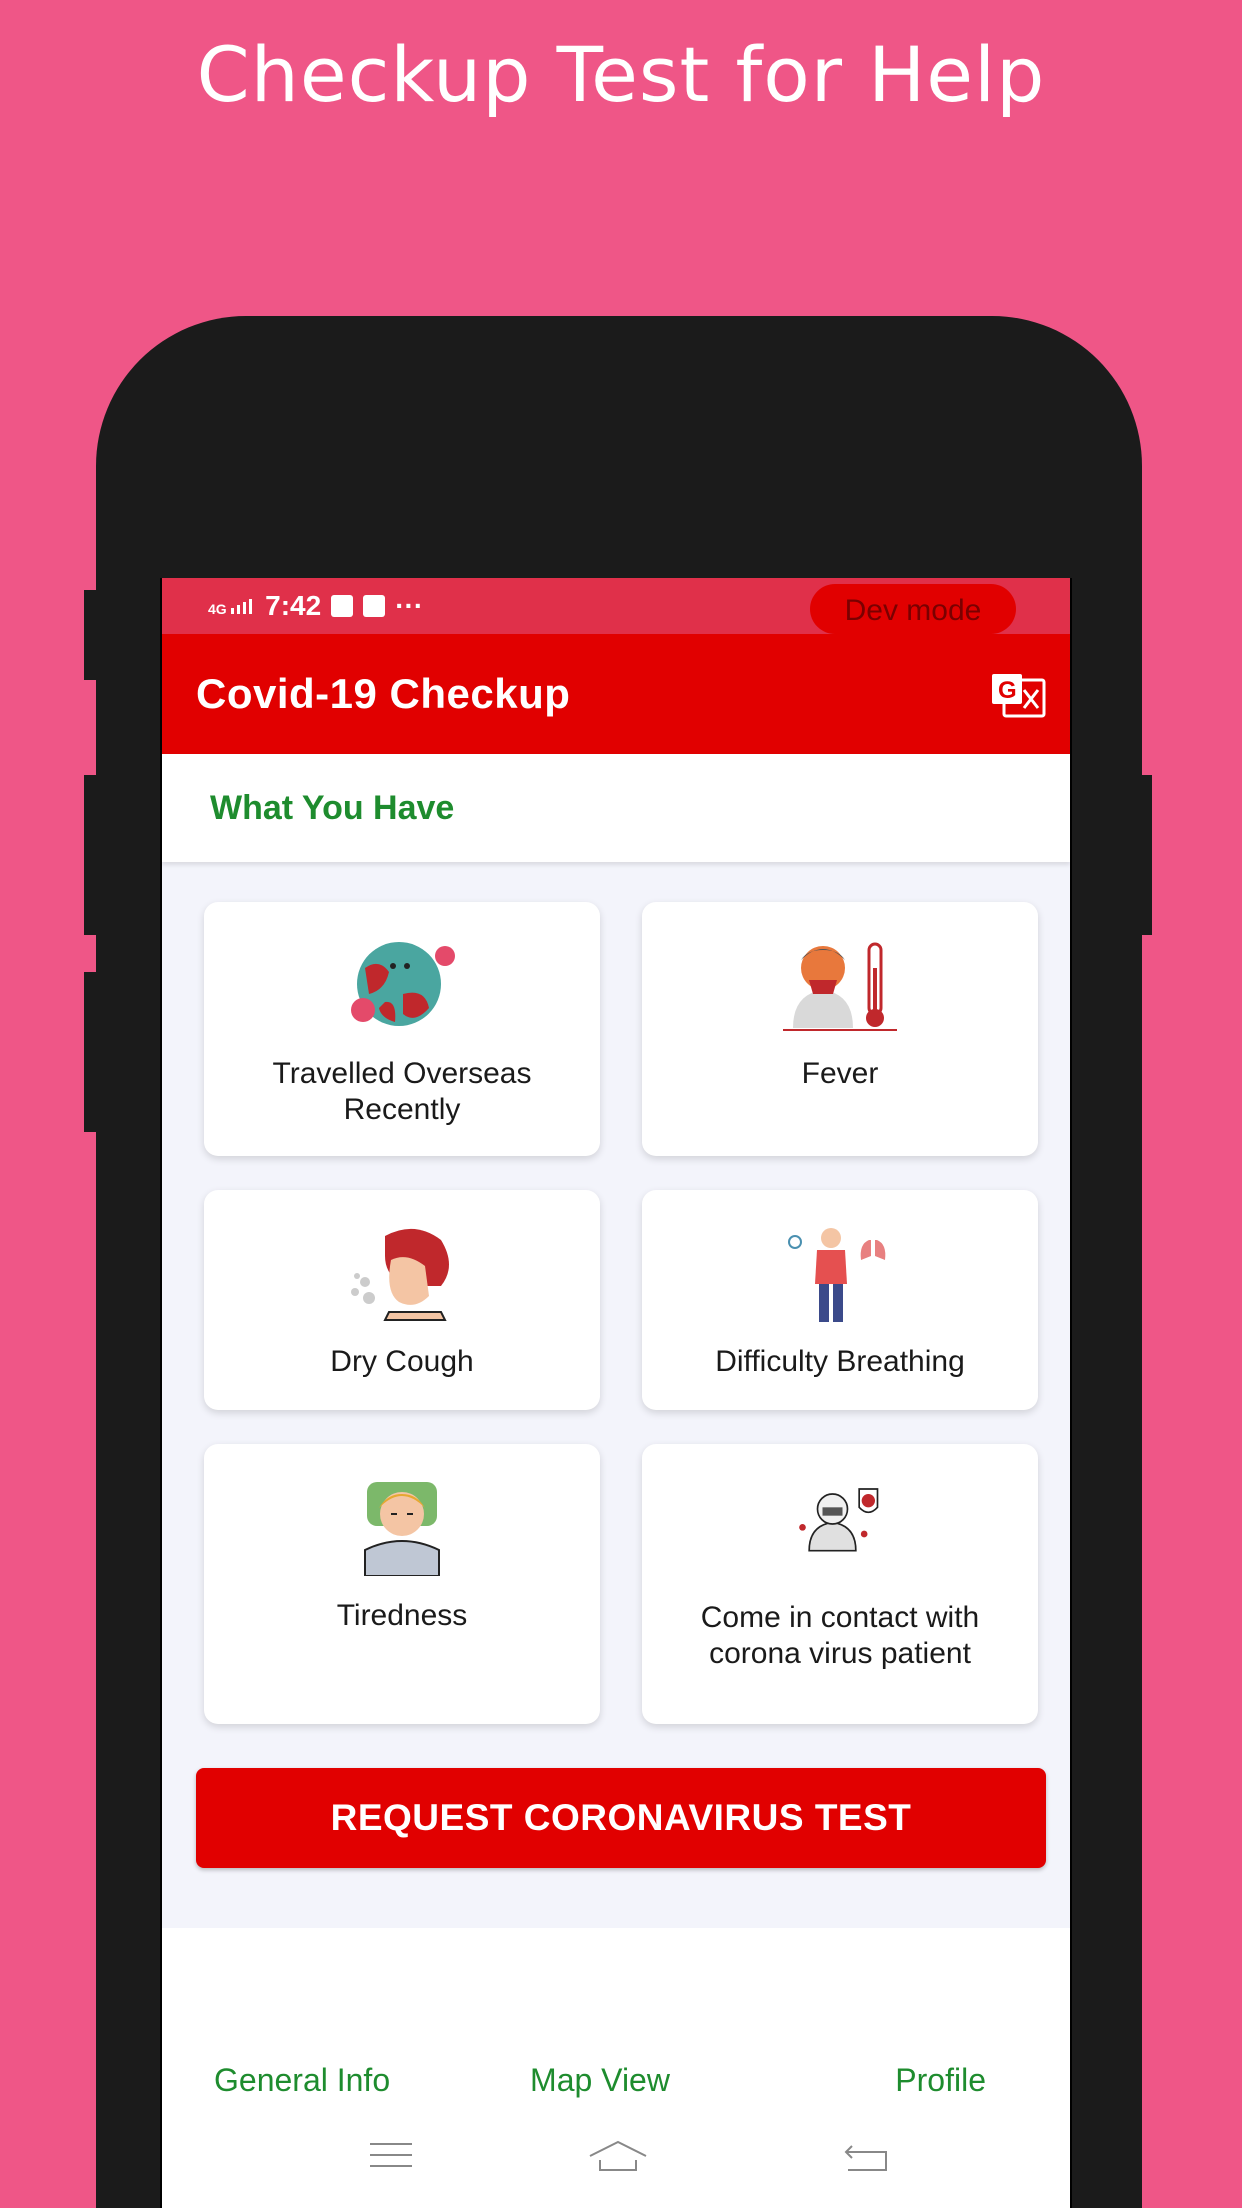 The image size is (1242, 2208). Describe the element at coordinates (837, 1275) in the screenshot. I see `breathing-lungs-icon` at that location.